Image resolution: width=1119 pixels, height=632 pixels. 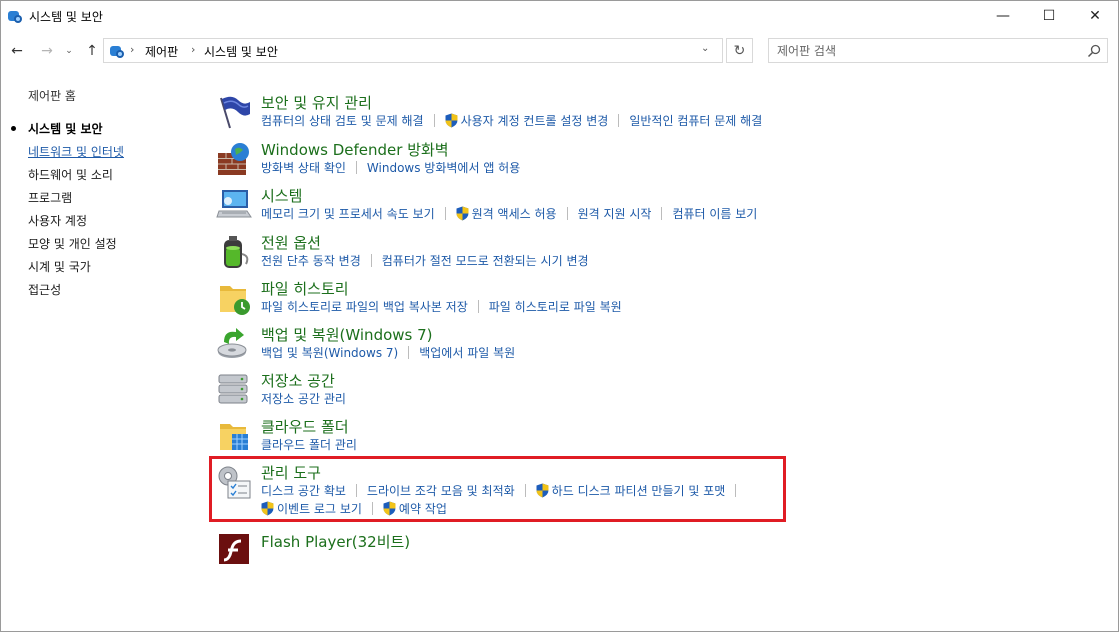 I want to click on category-title: 백업 및 복원(Windows 7), so click(x=347, y=334).